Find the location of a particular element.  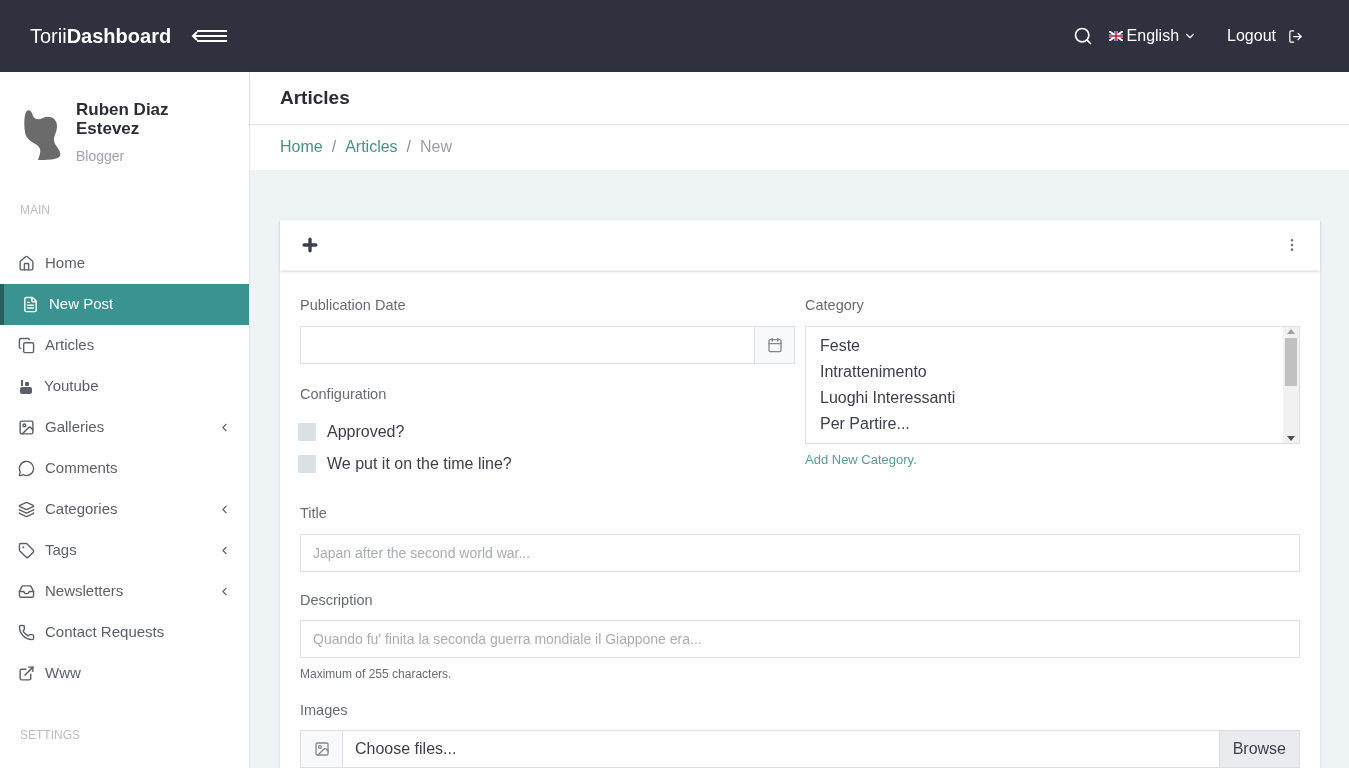

sidebar-item: Categories is located at coordinates (124, 509).